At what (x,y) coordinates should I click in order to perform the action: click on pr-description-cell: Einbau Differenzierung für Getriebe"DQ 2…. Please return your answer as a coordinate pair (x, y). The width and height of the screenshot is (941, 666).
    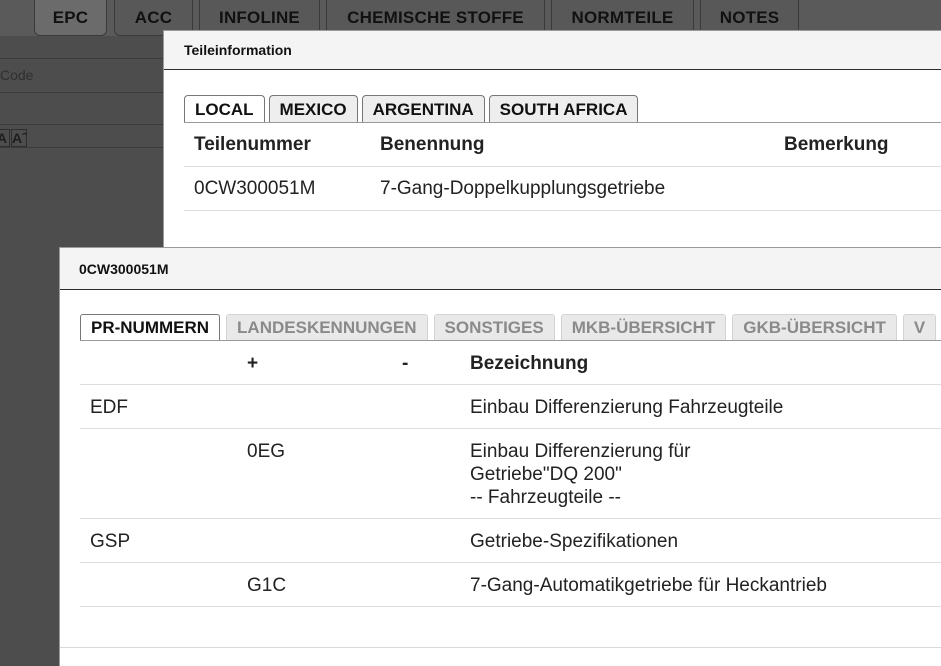
    Looking at the image, I should click on (580, 474).